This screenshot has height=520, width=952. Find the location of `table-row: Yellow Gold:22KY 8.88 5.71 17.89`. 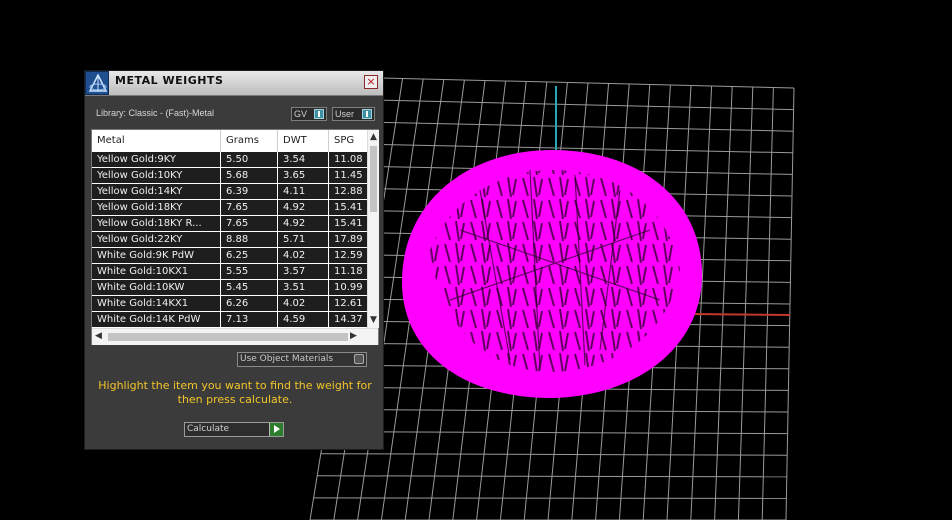

table-row: Yellow Gold:22KY 8.88 5.71 17.89 is located at coordinates (229, 240).